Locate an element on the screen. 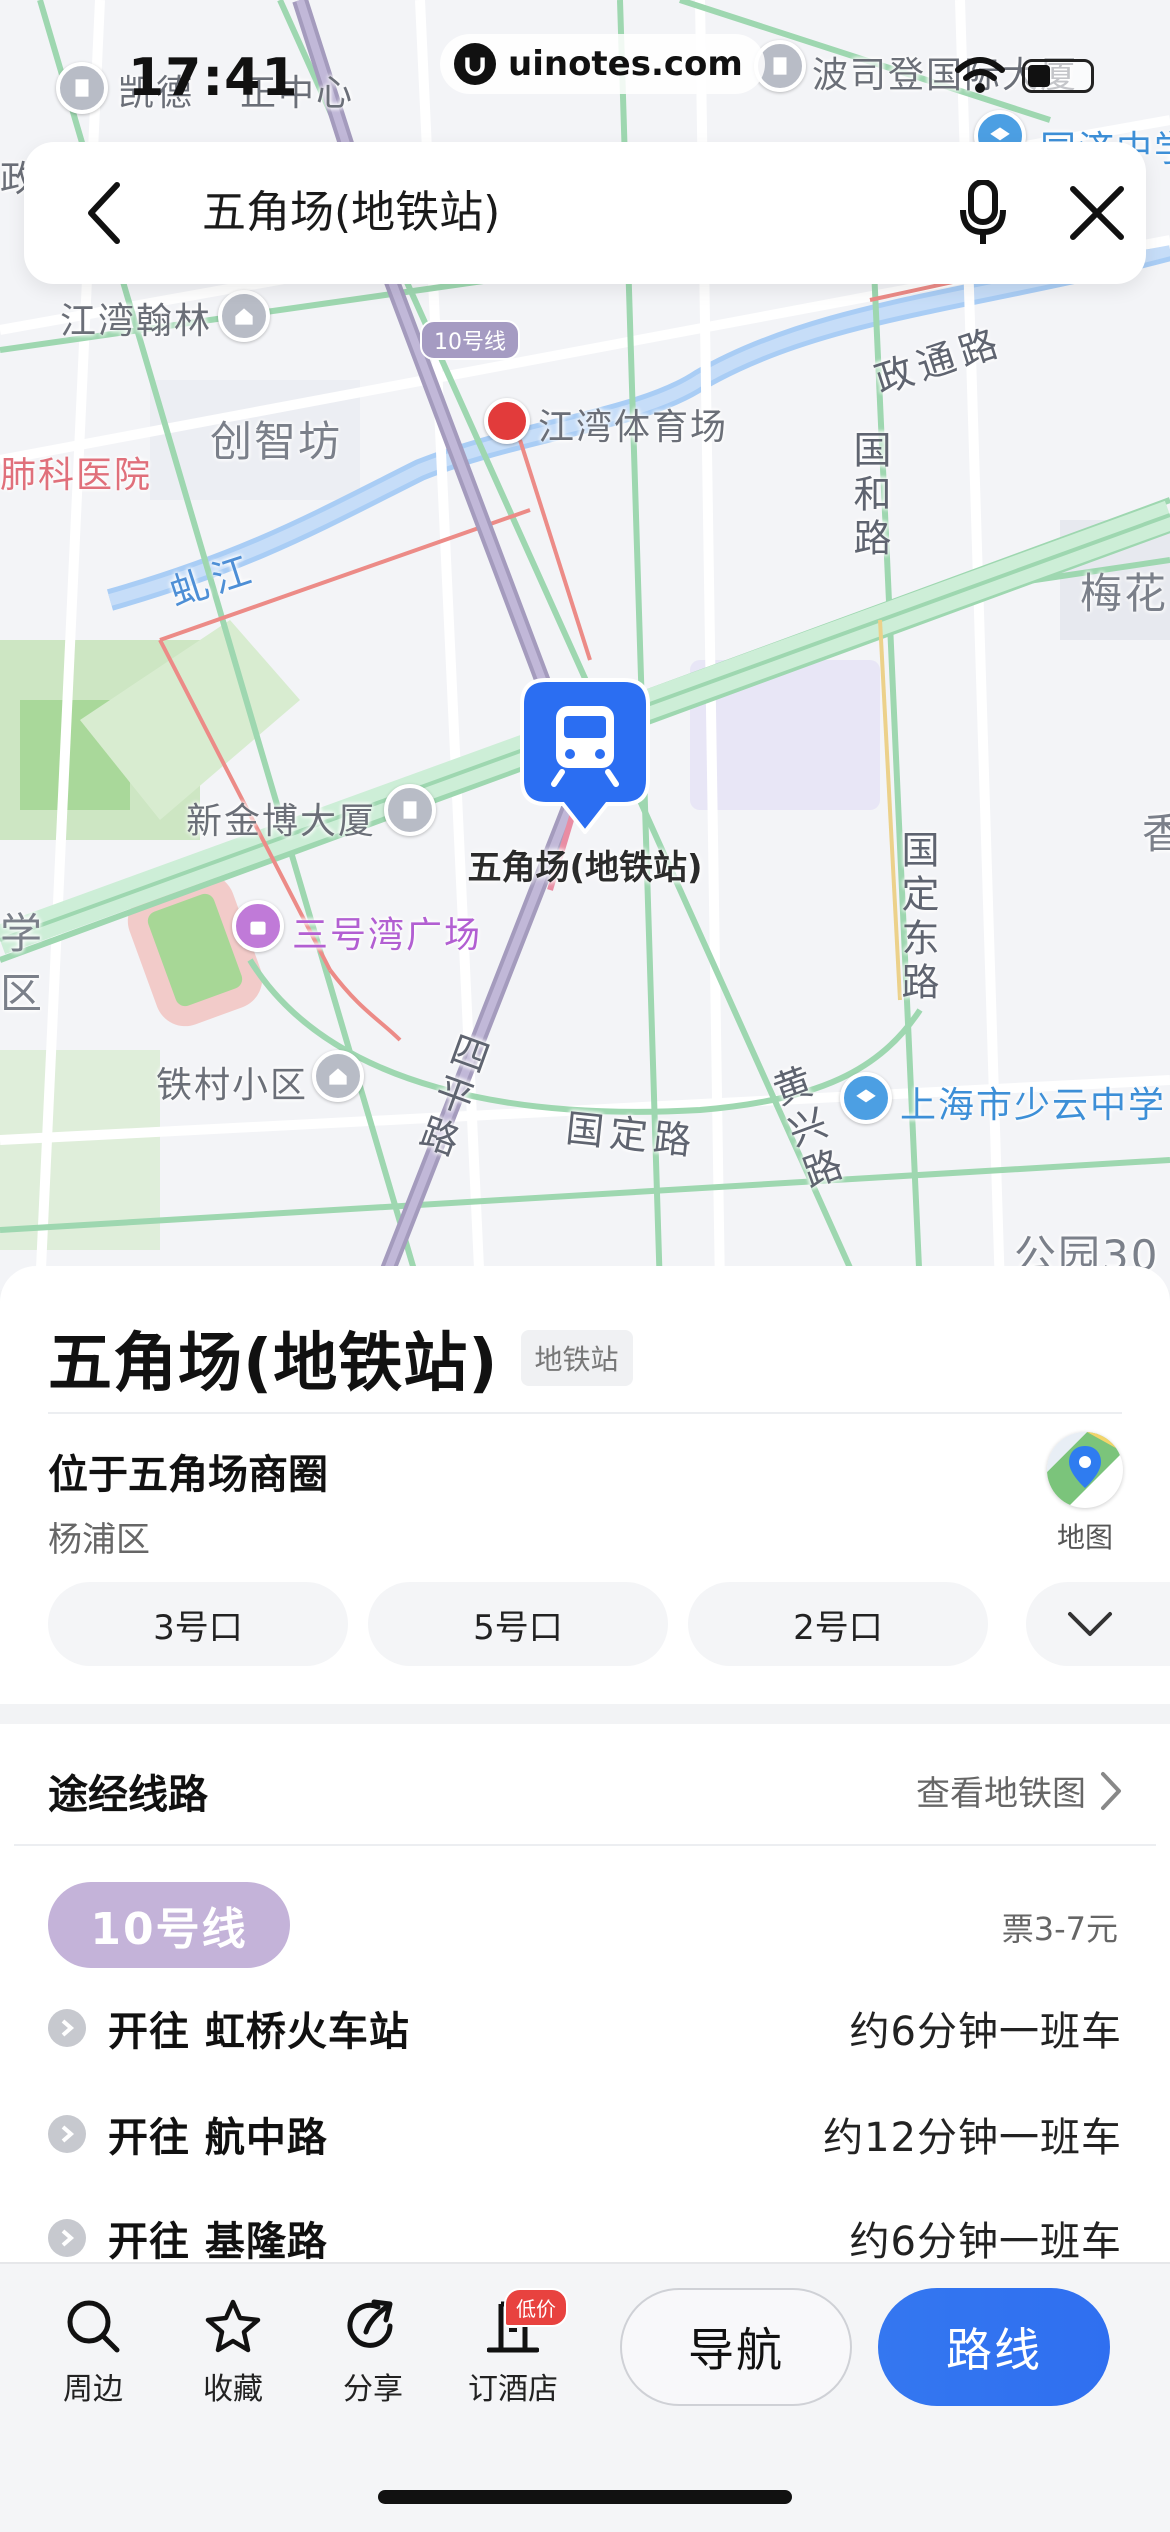  map-label-sanhaowan: 三号湾广场 is located at coordinates (387, 935).